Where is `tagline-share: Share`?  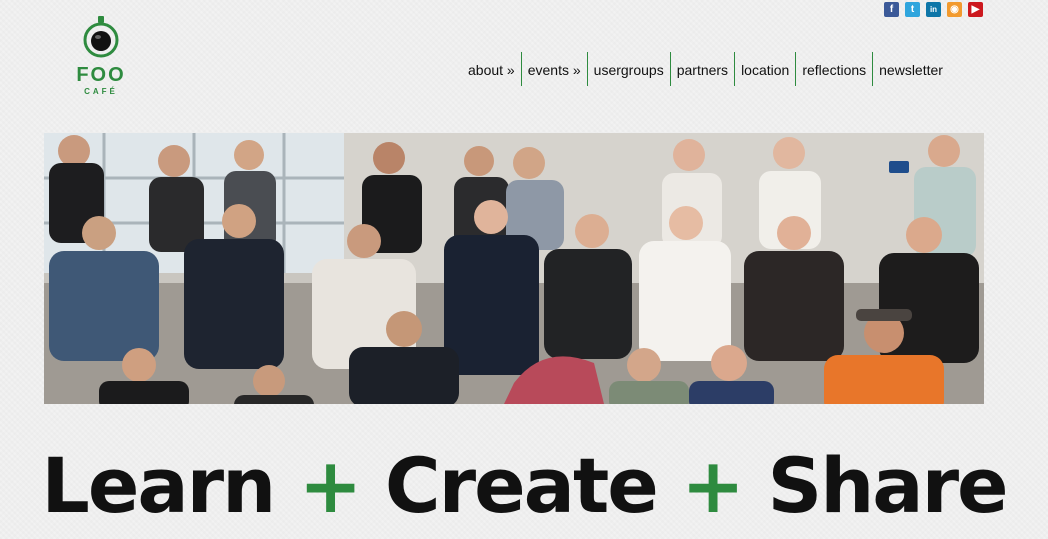
tagline-share: Share is located at coordinates (887, 485).